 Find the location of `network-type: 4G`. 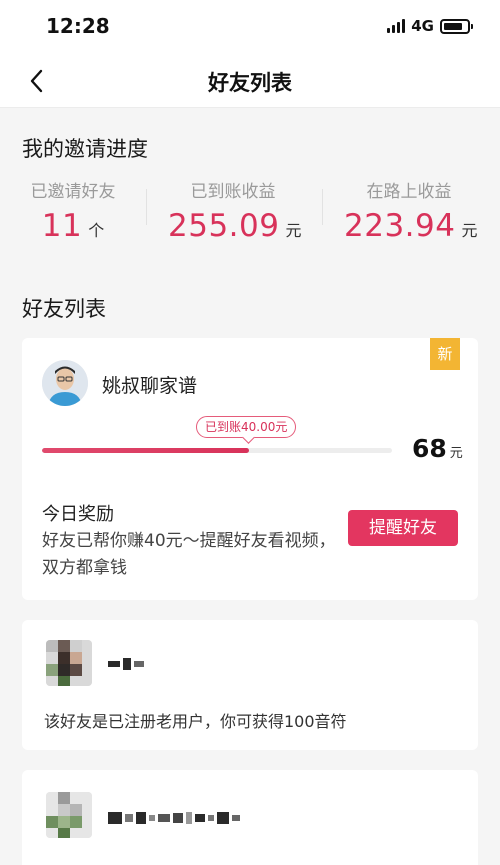

network-type: 4G is located at coordinates (422, 26).